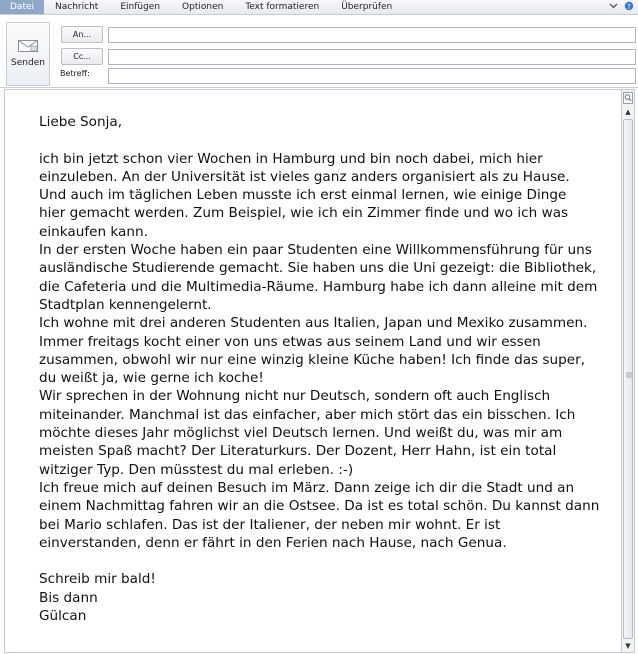  Describe the element at coordinates (282, 7) in the screenshot. I see `tab-text-formatieren: Text formatieren` at that location.